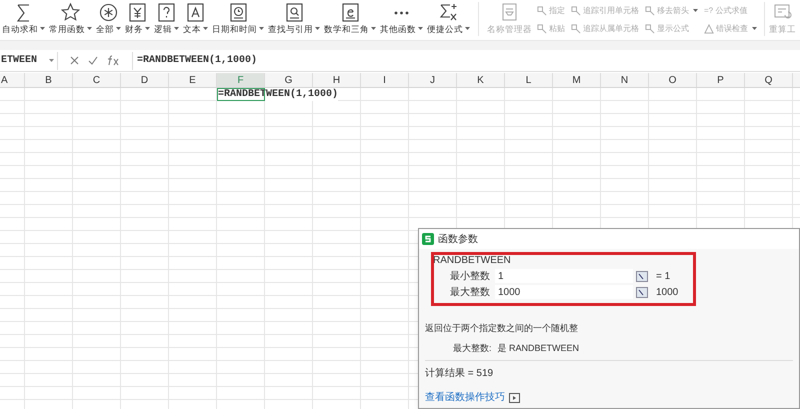 The width and height of the screenshot is (800, 409). I want to click on column-header: A, so click(12, 80).